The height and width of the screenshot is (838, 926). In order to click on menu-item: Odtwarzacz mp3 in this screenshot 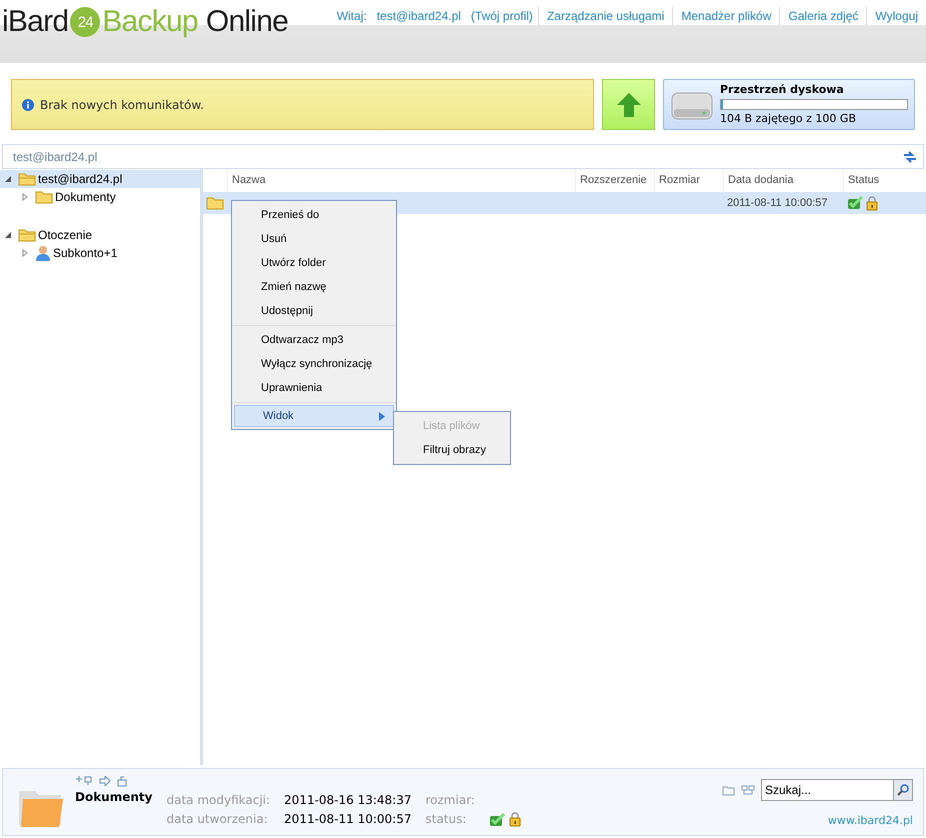, I will do `click(314, 340)`.